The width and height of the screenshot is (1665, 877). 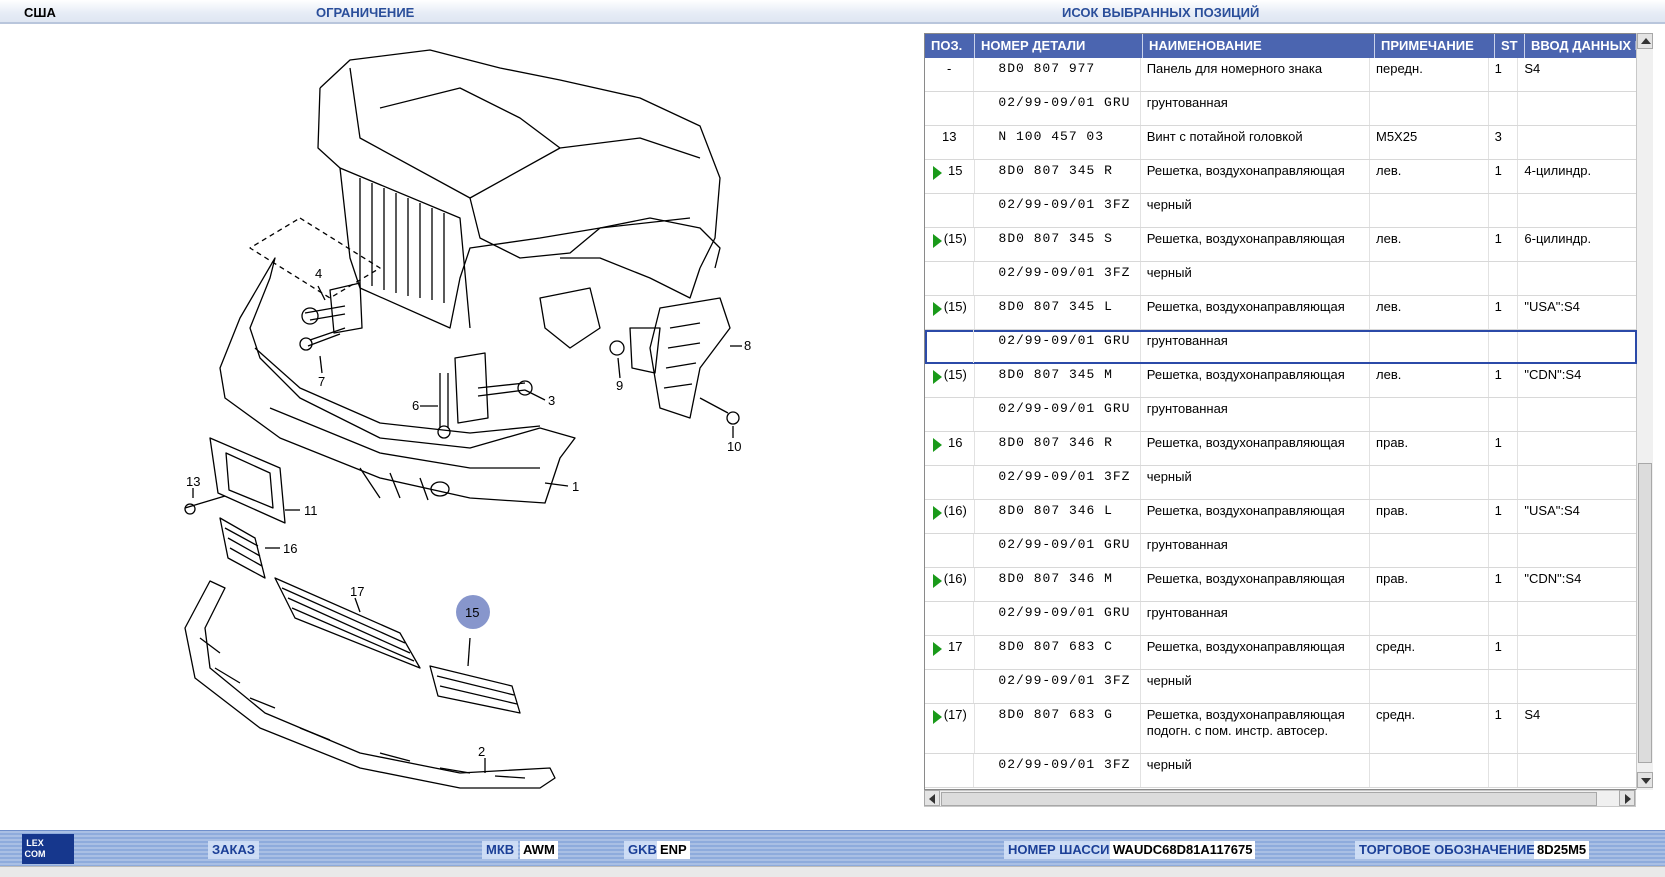 I want to click on cell-data-input: 4-цилиндр., so click(x=1578, y=176).